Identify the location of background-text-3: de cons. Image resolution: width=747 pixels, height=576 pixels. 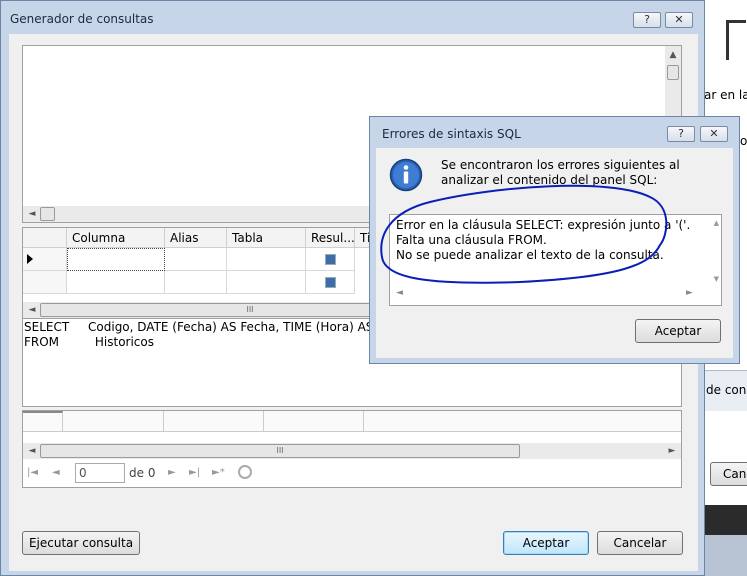
(726, 390).